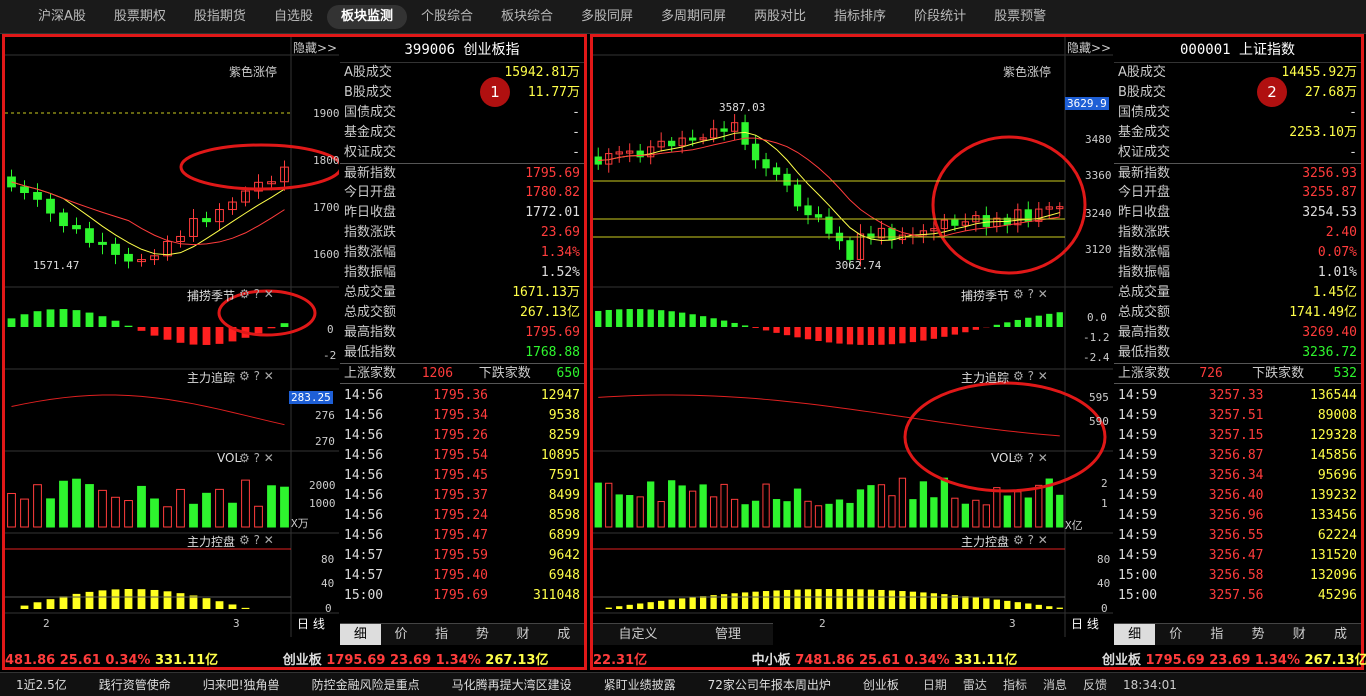 Image resolution: width=1366 pixels, height=696 pixels. I want to click on info-value: 1.45亿, so click(1334, 292).